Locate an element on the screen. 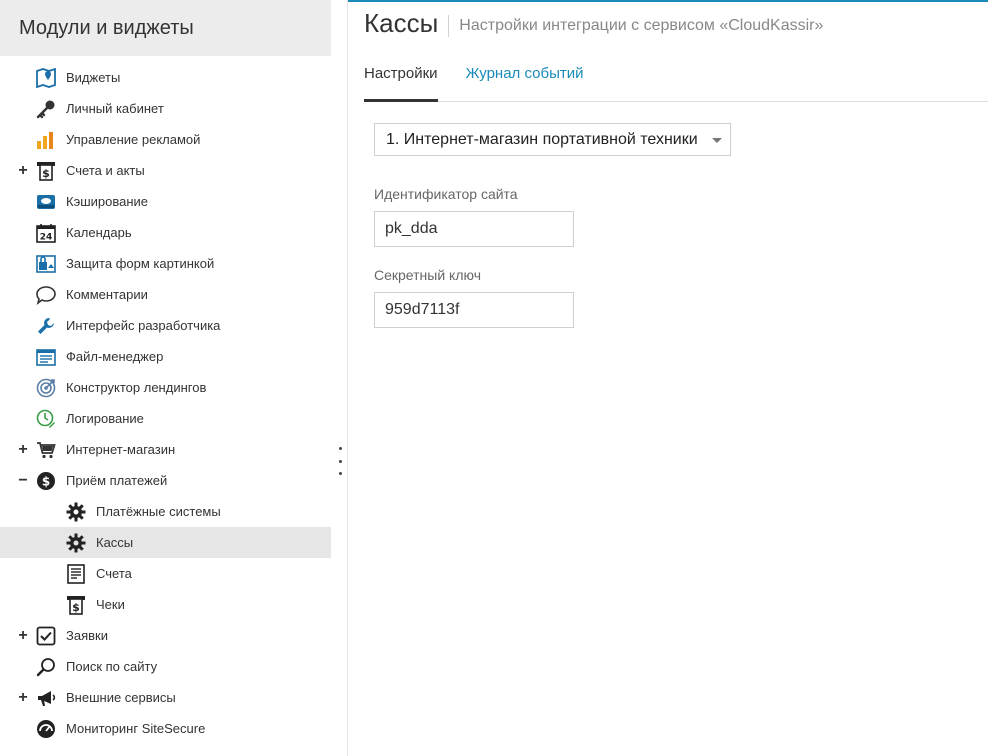  sidebar-item-label: Счета is located at coordinates (114, 573).